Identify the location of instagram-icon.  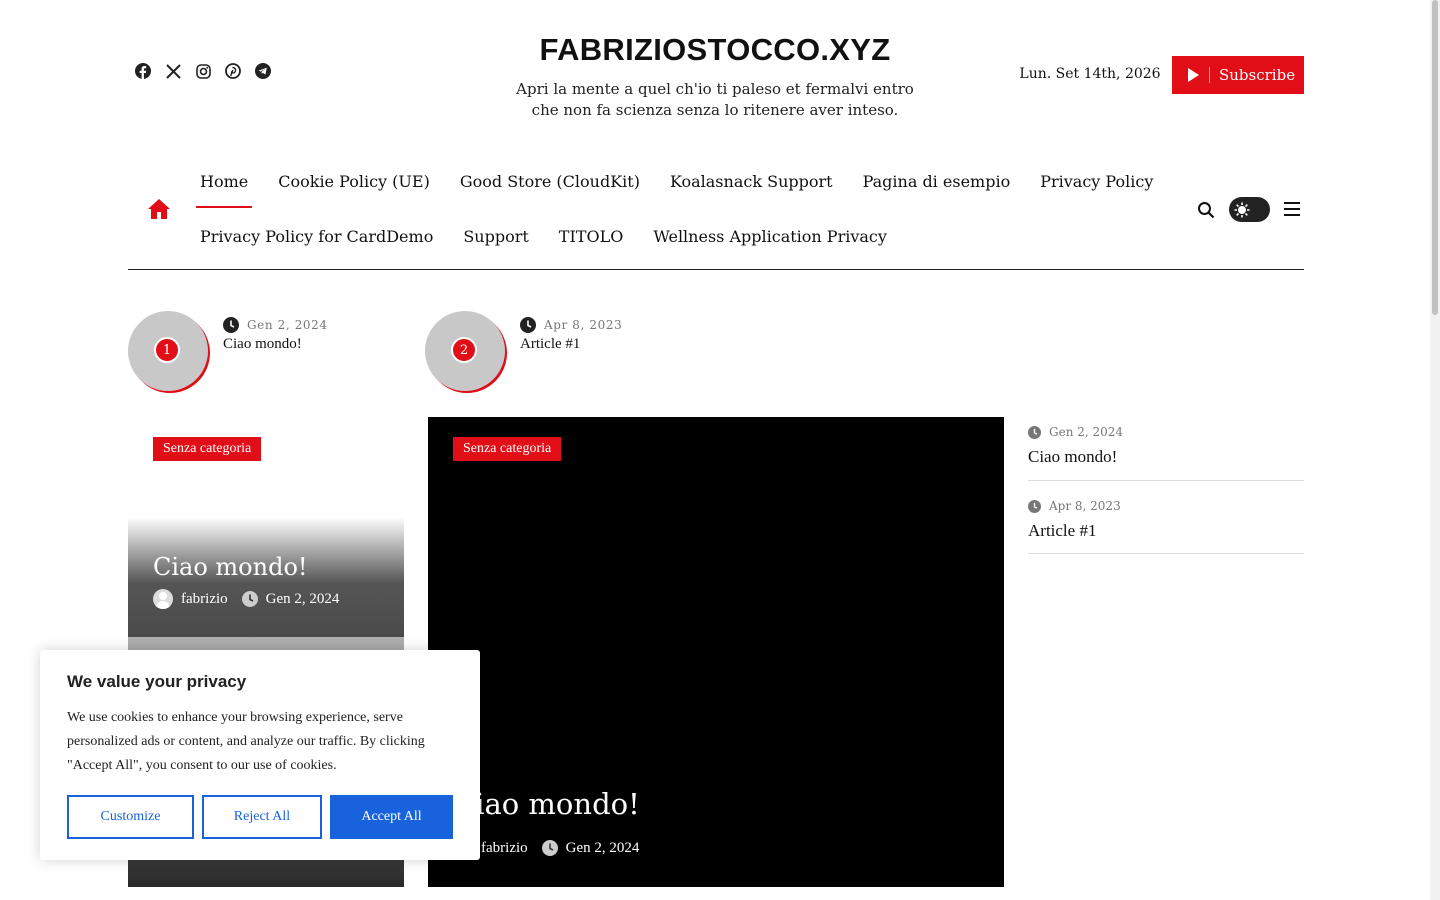
(203, 71).